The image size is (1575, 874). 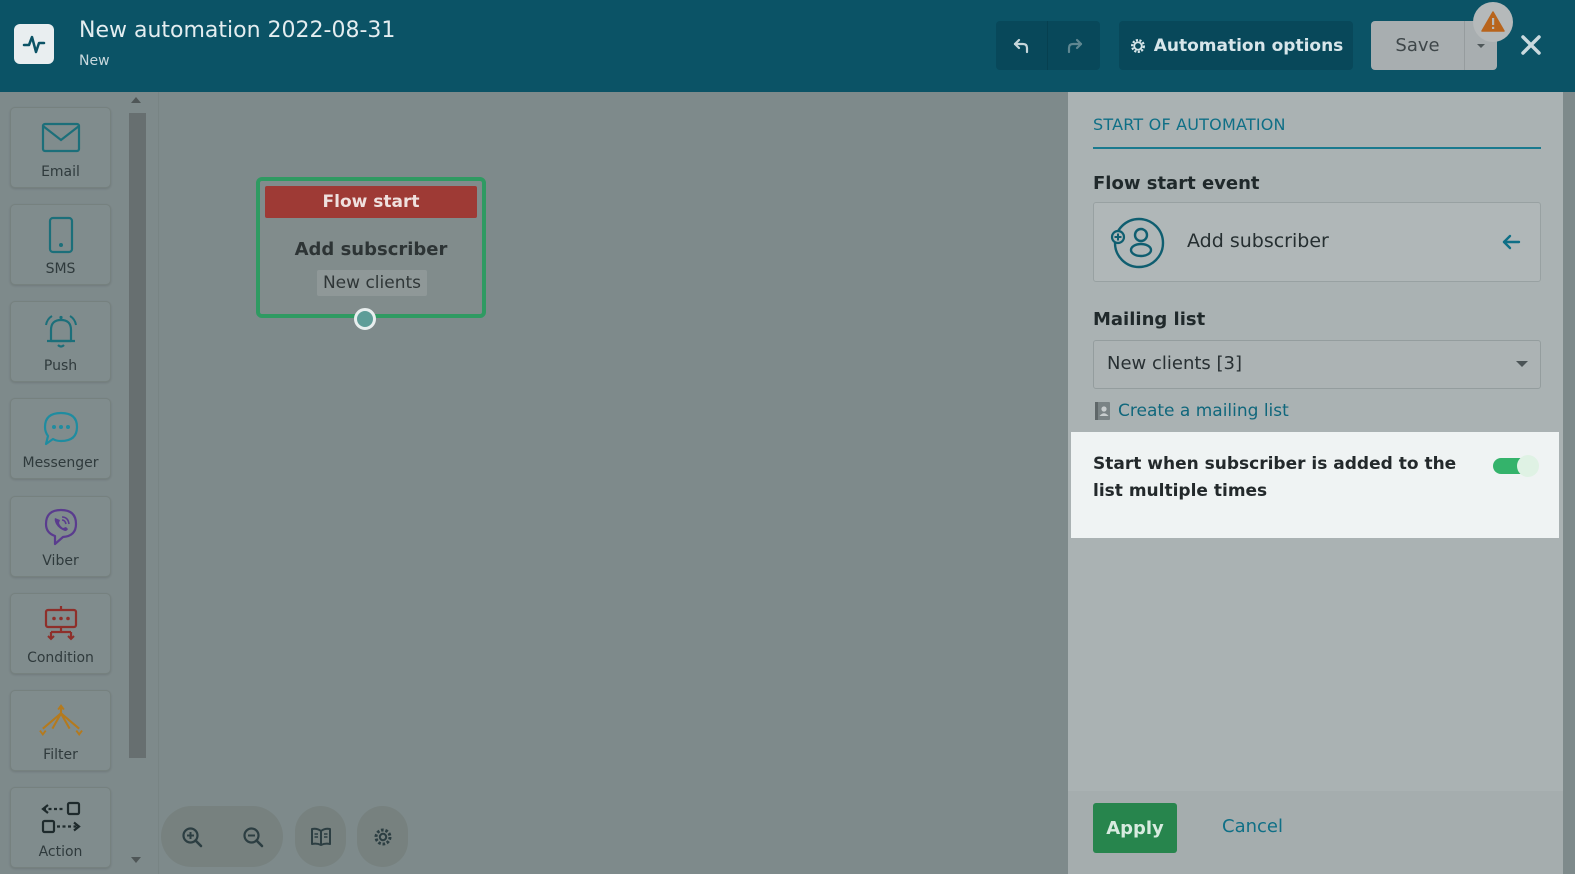 I want to click on mailing-list-label: Mailing list, so click(x=1149, y=319).